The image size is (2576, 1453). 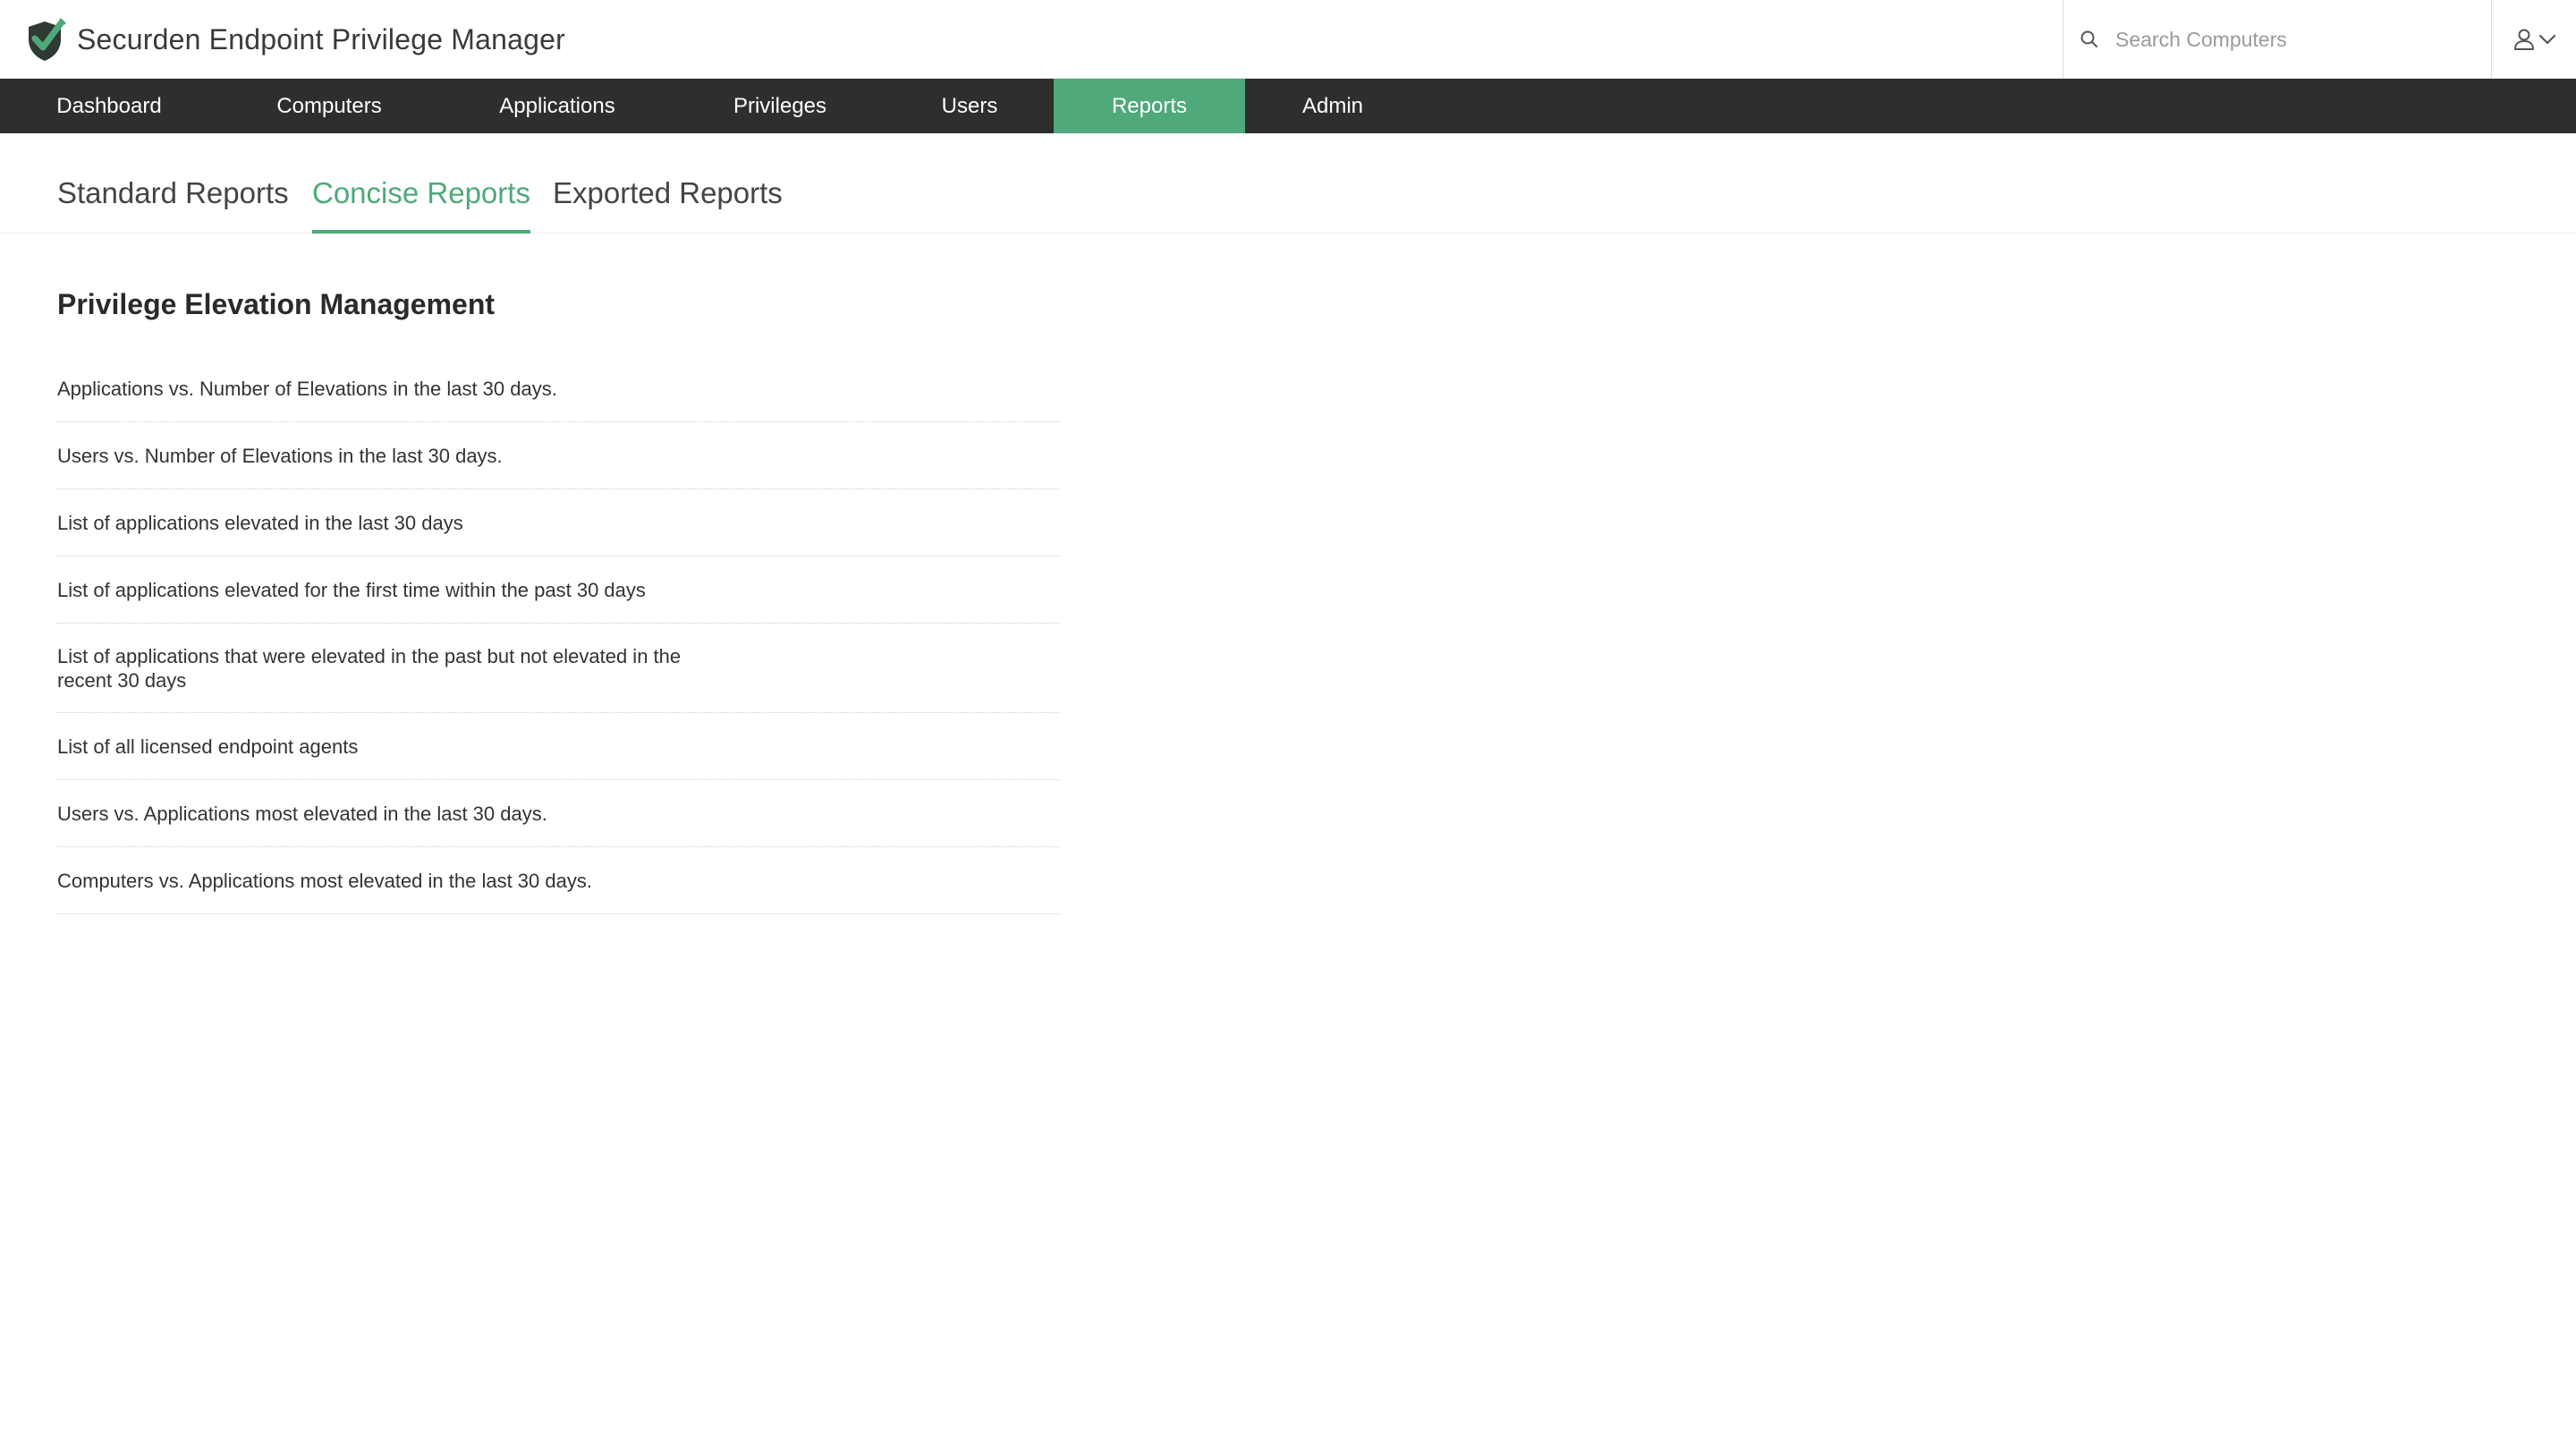 What do you see at coordinates (2089, 39) in the screenshot?
I see `search-icon` at bounding box center [2089, 39].